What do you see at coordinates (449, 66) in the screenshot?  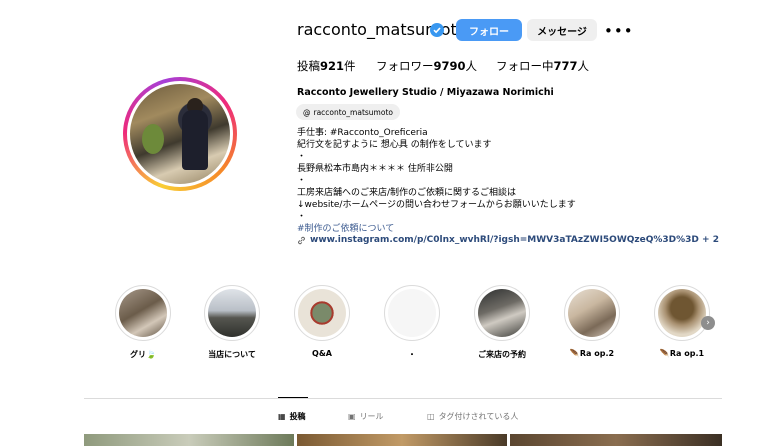 I see `followers-number: 9790` at bounding box center [449, 66].